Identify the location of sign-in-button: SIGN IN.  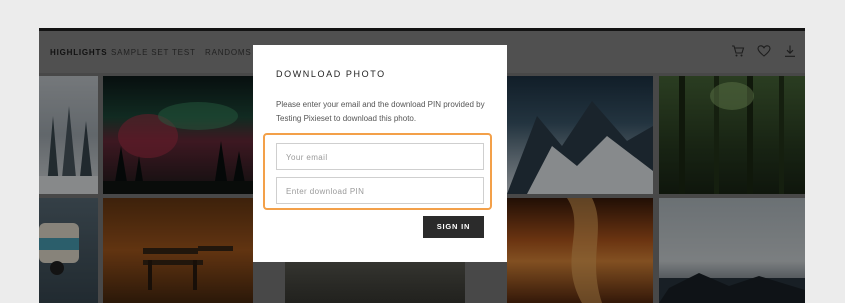
(453, 227).